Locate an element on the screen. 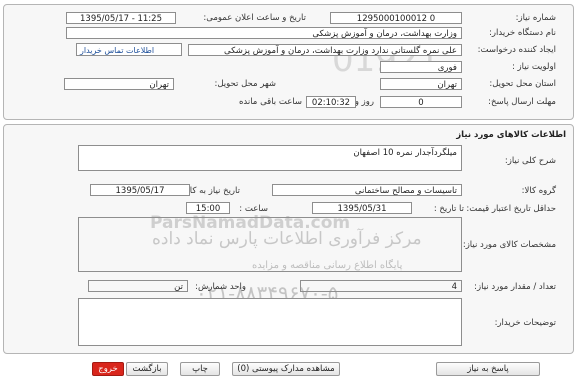 The image size is (576, 380). deadline-label: مهلت ارسال پاسخ: is located at coordinates (522, 102).